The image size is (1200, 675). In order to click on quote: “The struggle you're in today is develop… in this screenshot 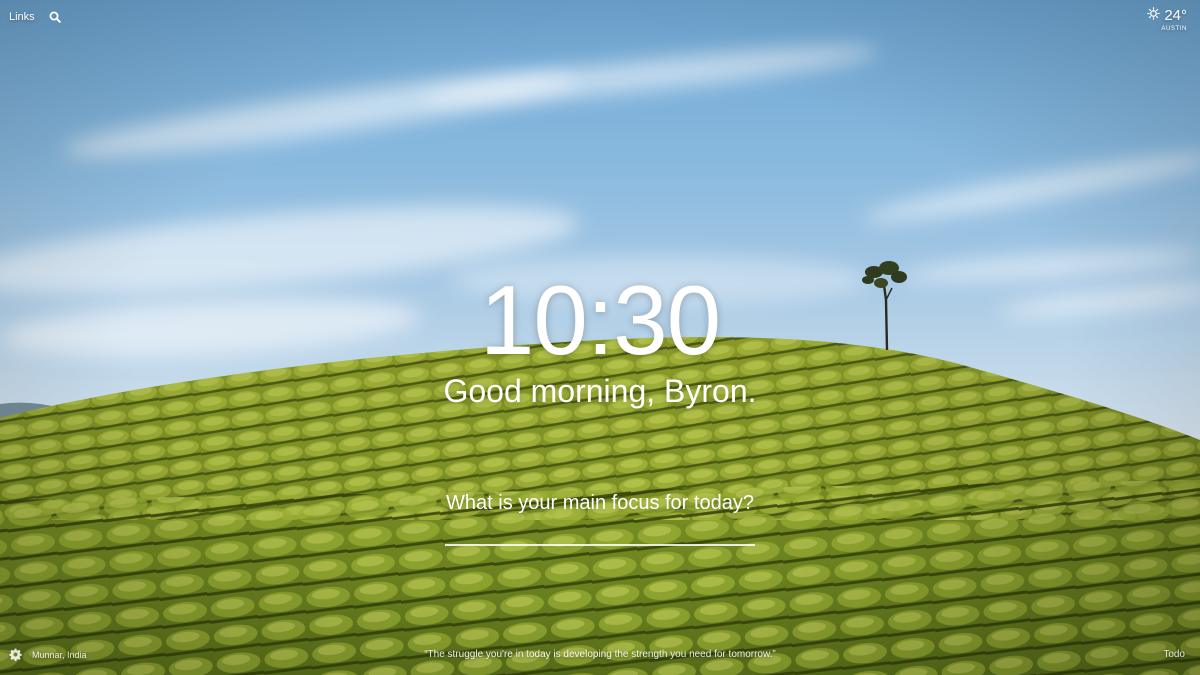, I will do `click(600, 654)`.